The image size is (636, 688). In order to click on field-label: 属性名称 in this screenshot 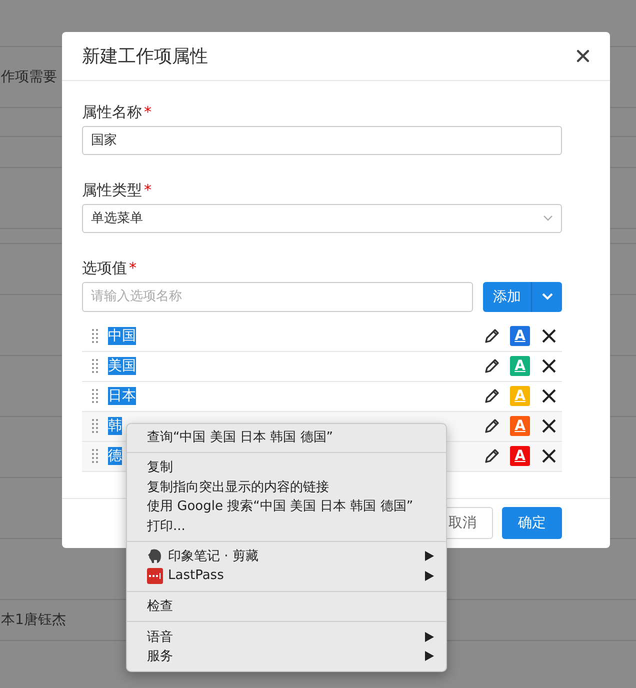, I will do `click(112, 111)`.